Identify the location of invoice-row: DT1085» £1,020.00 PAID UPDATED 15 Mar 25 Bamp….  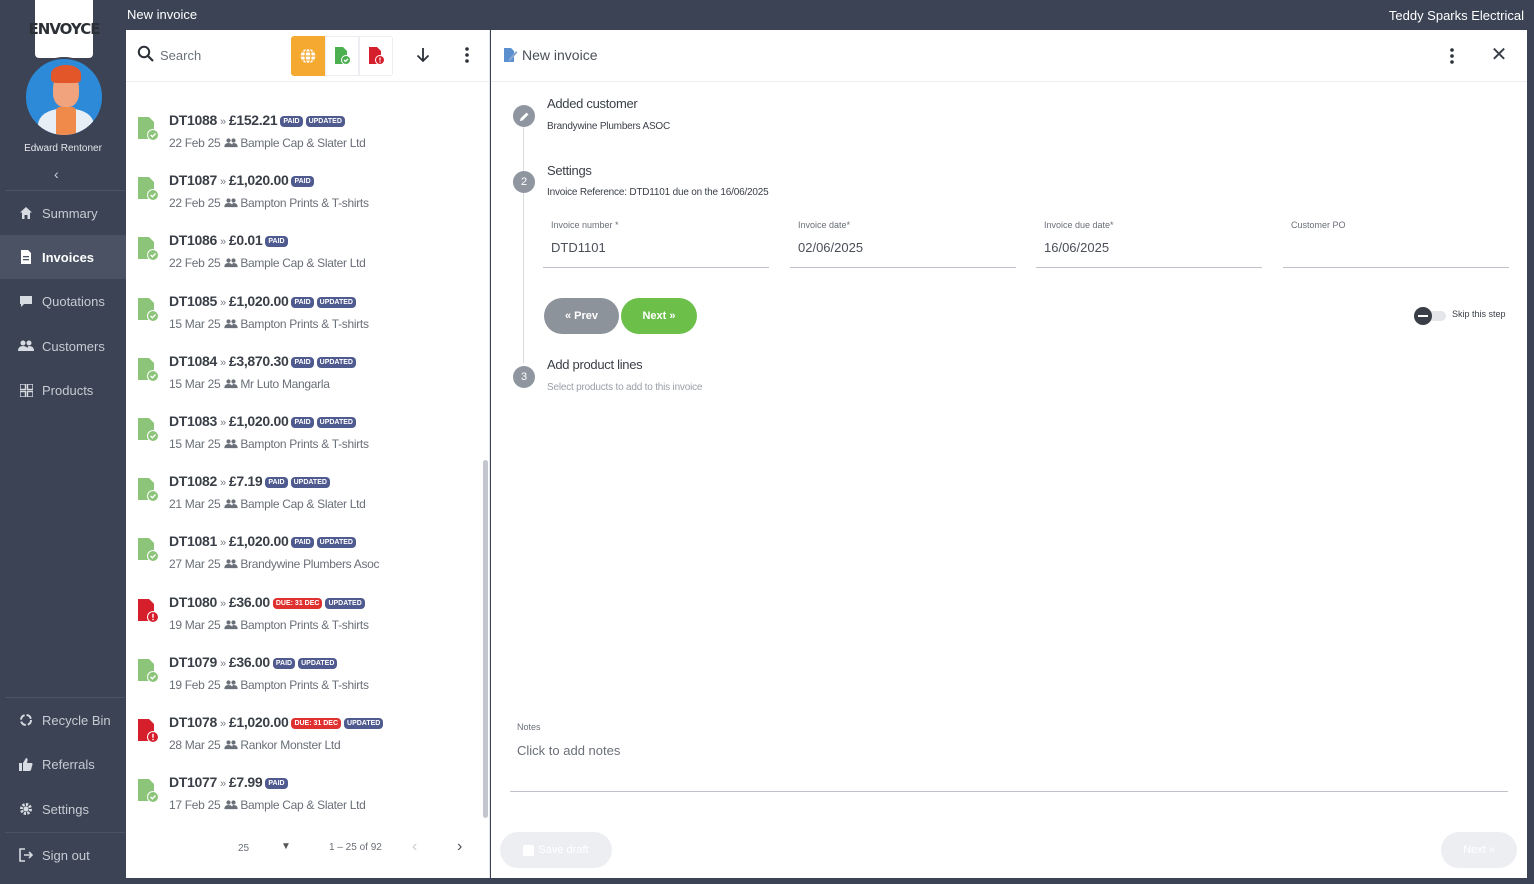
(304, 317).